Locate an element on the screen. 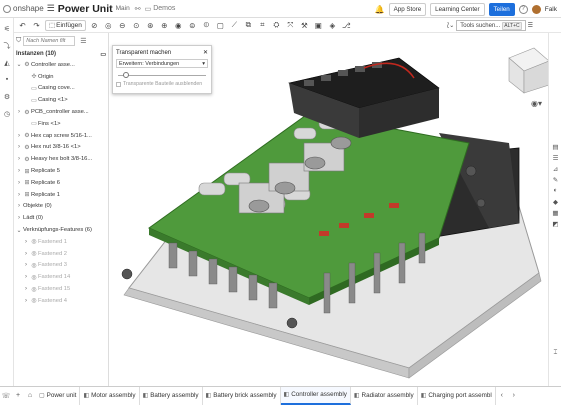  tree-item: ⌄ Verknüpfungs-Features (6) is located at coordinates (61, 230).